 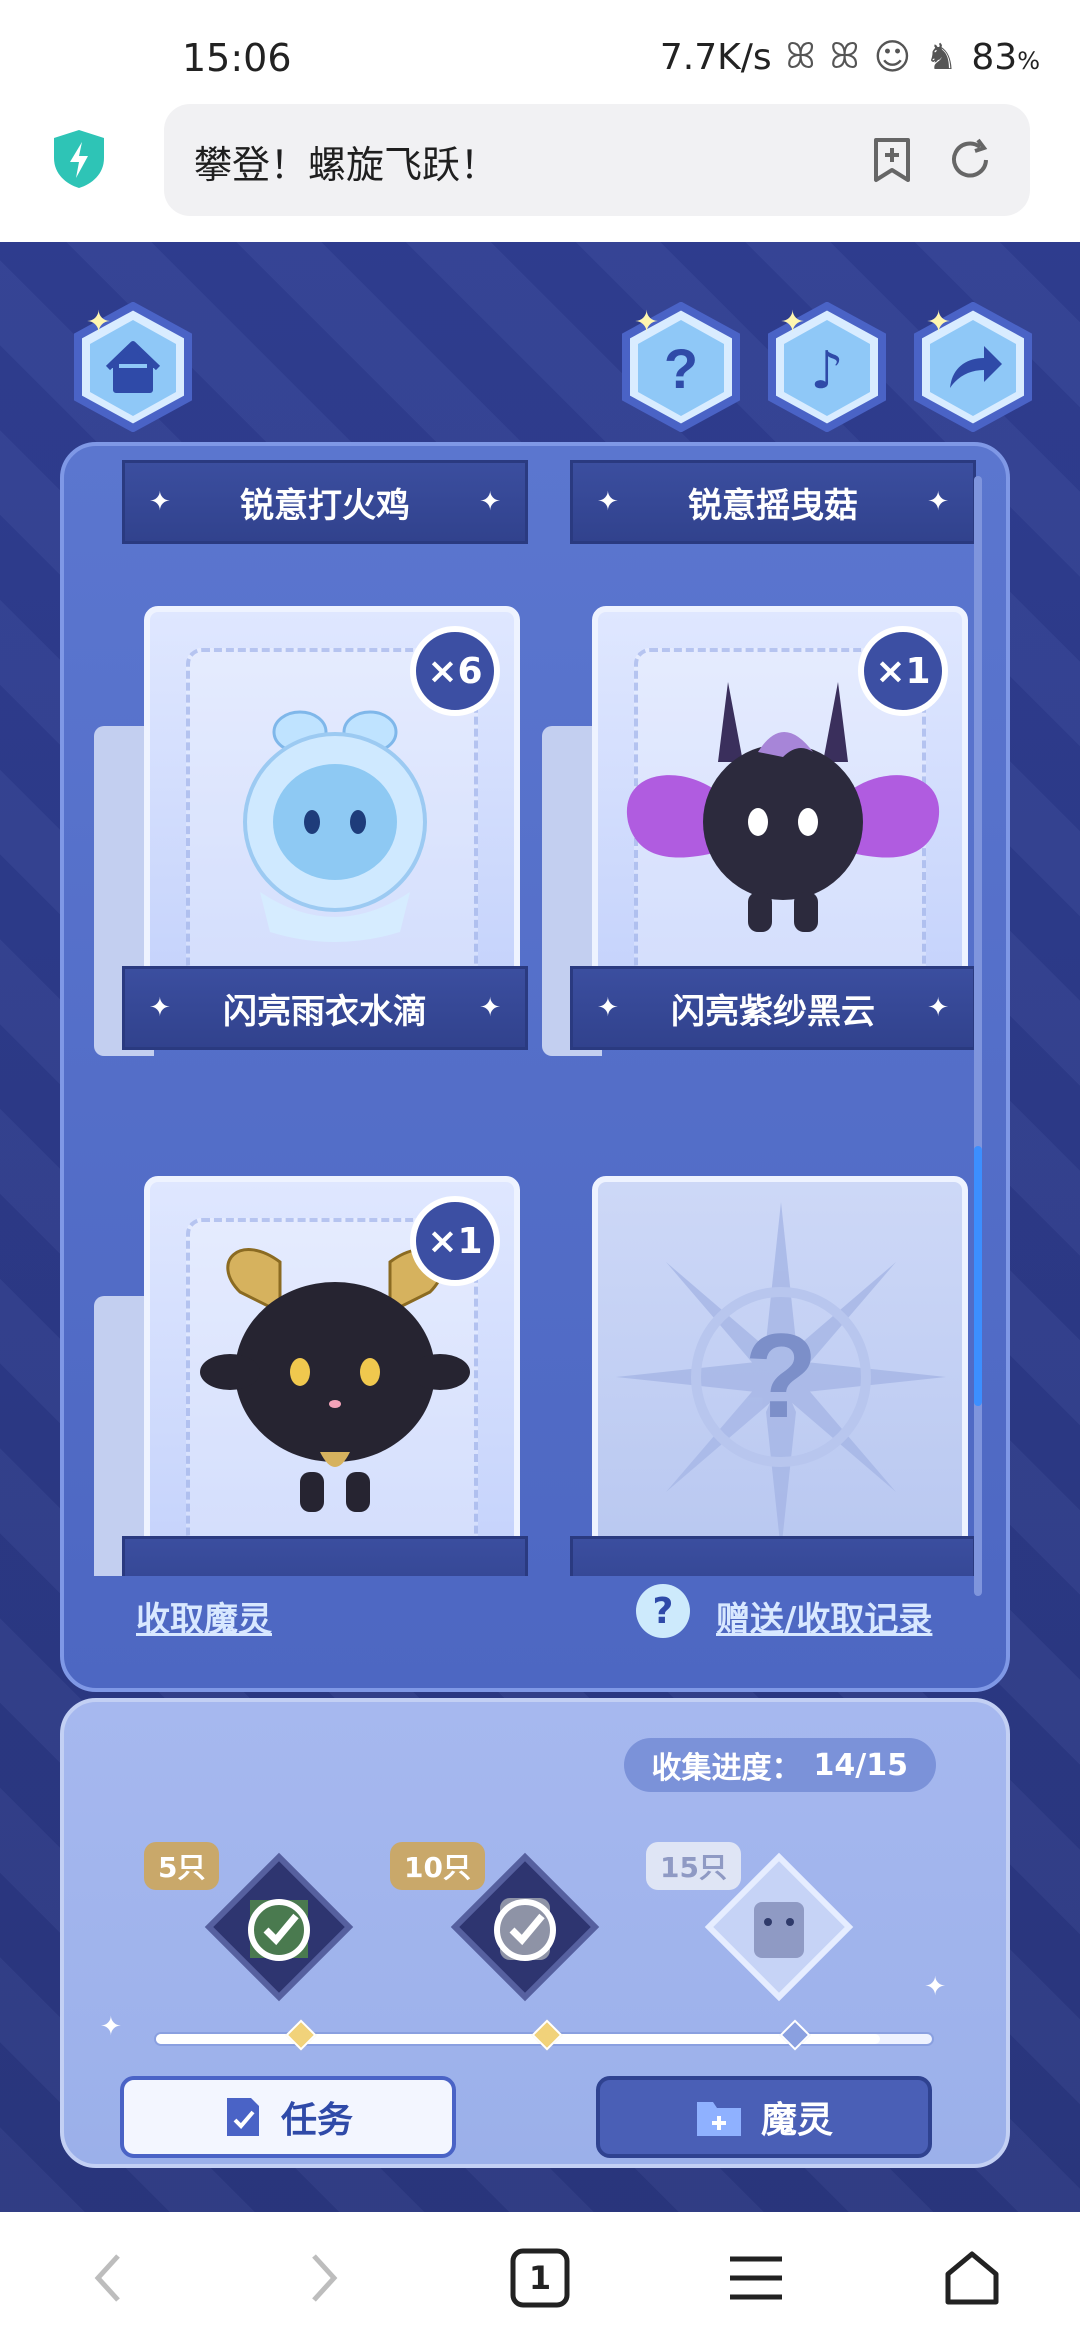 What do you see at coordinates (970, 160) in the screenshot?
I see `refresh-icon` at bounding box center [970, 160].